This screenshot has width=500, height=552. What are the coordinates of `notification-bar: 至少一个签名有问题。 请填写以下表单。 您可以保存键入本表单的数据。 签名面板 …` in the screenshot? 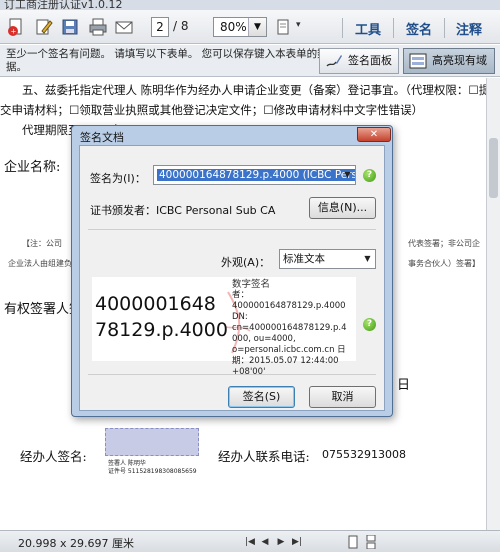 It's located at (250, 61).